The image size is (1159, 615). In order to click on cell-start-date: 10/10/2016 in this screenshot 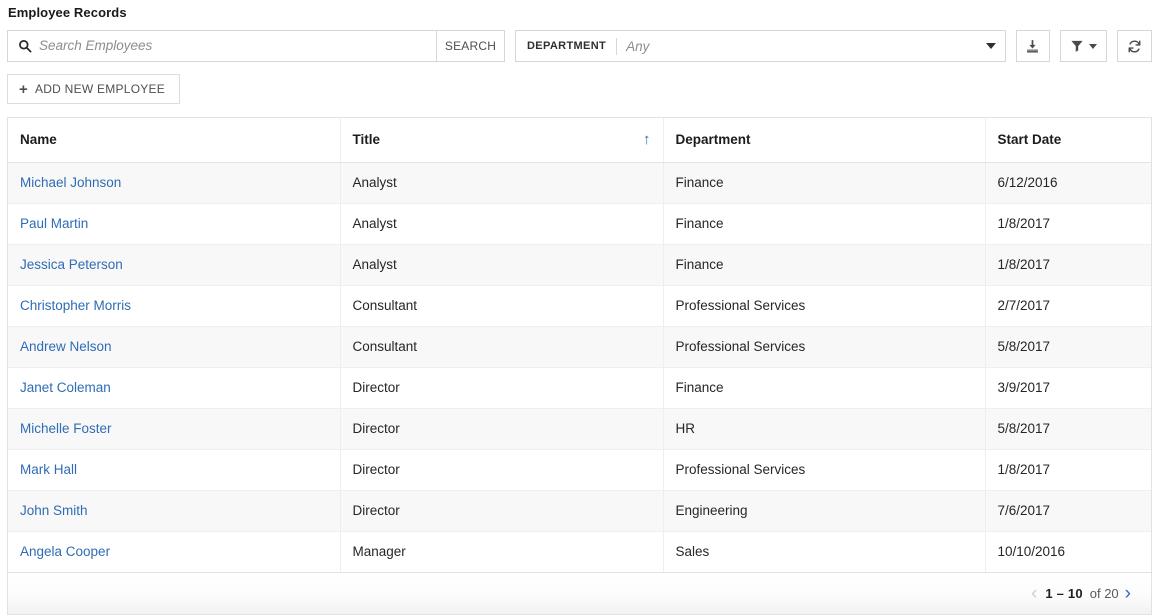, I will do `click(1068, 551)`.